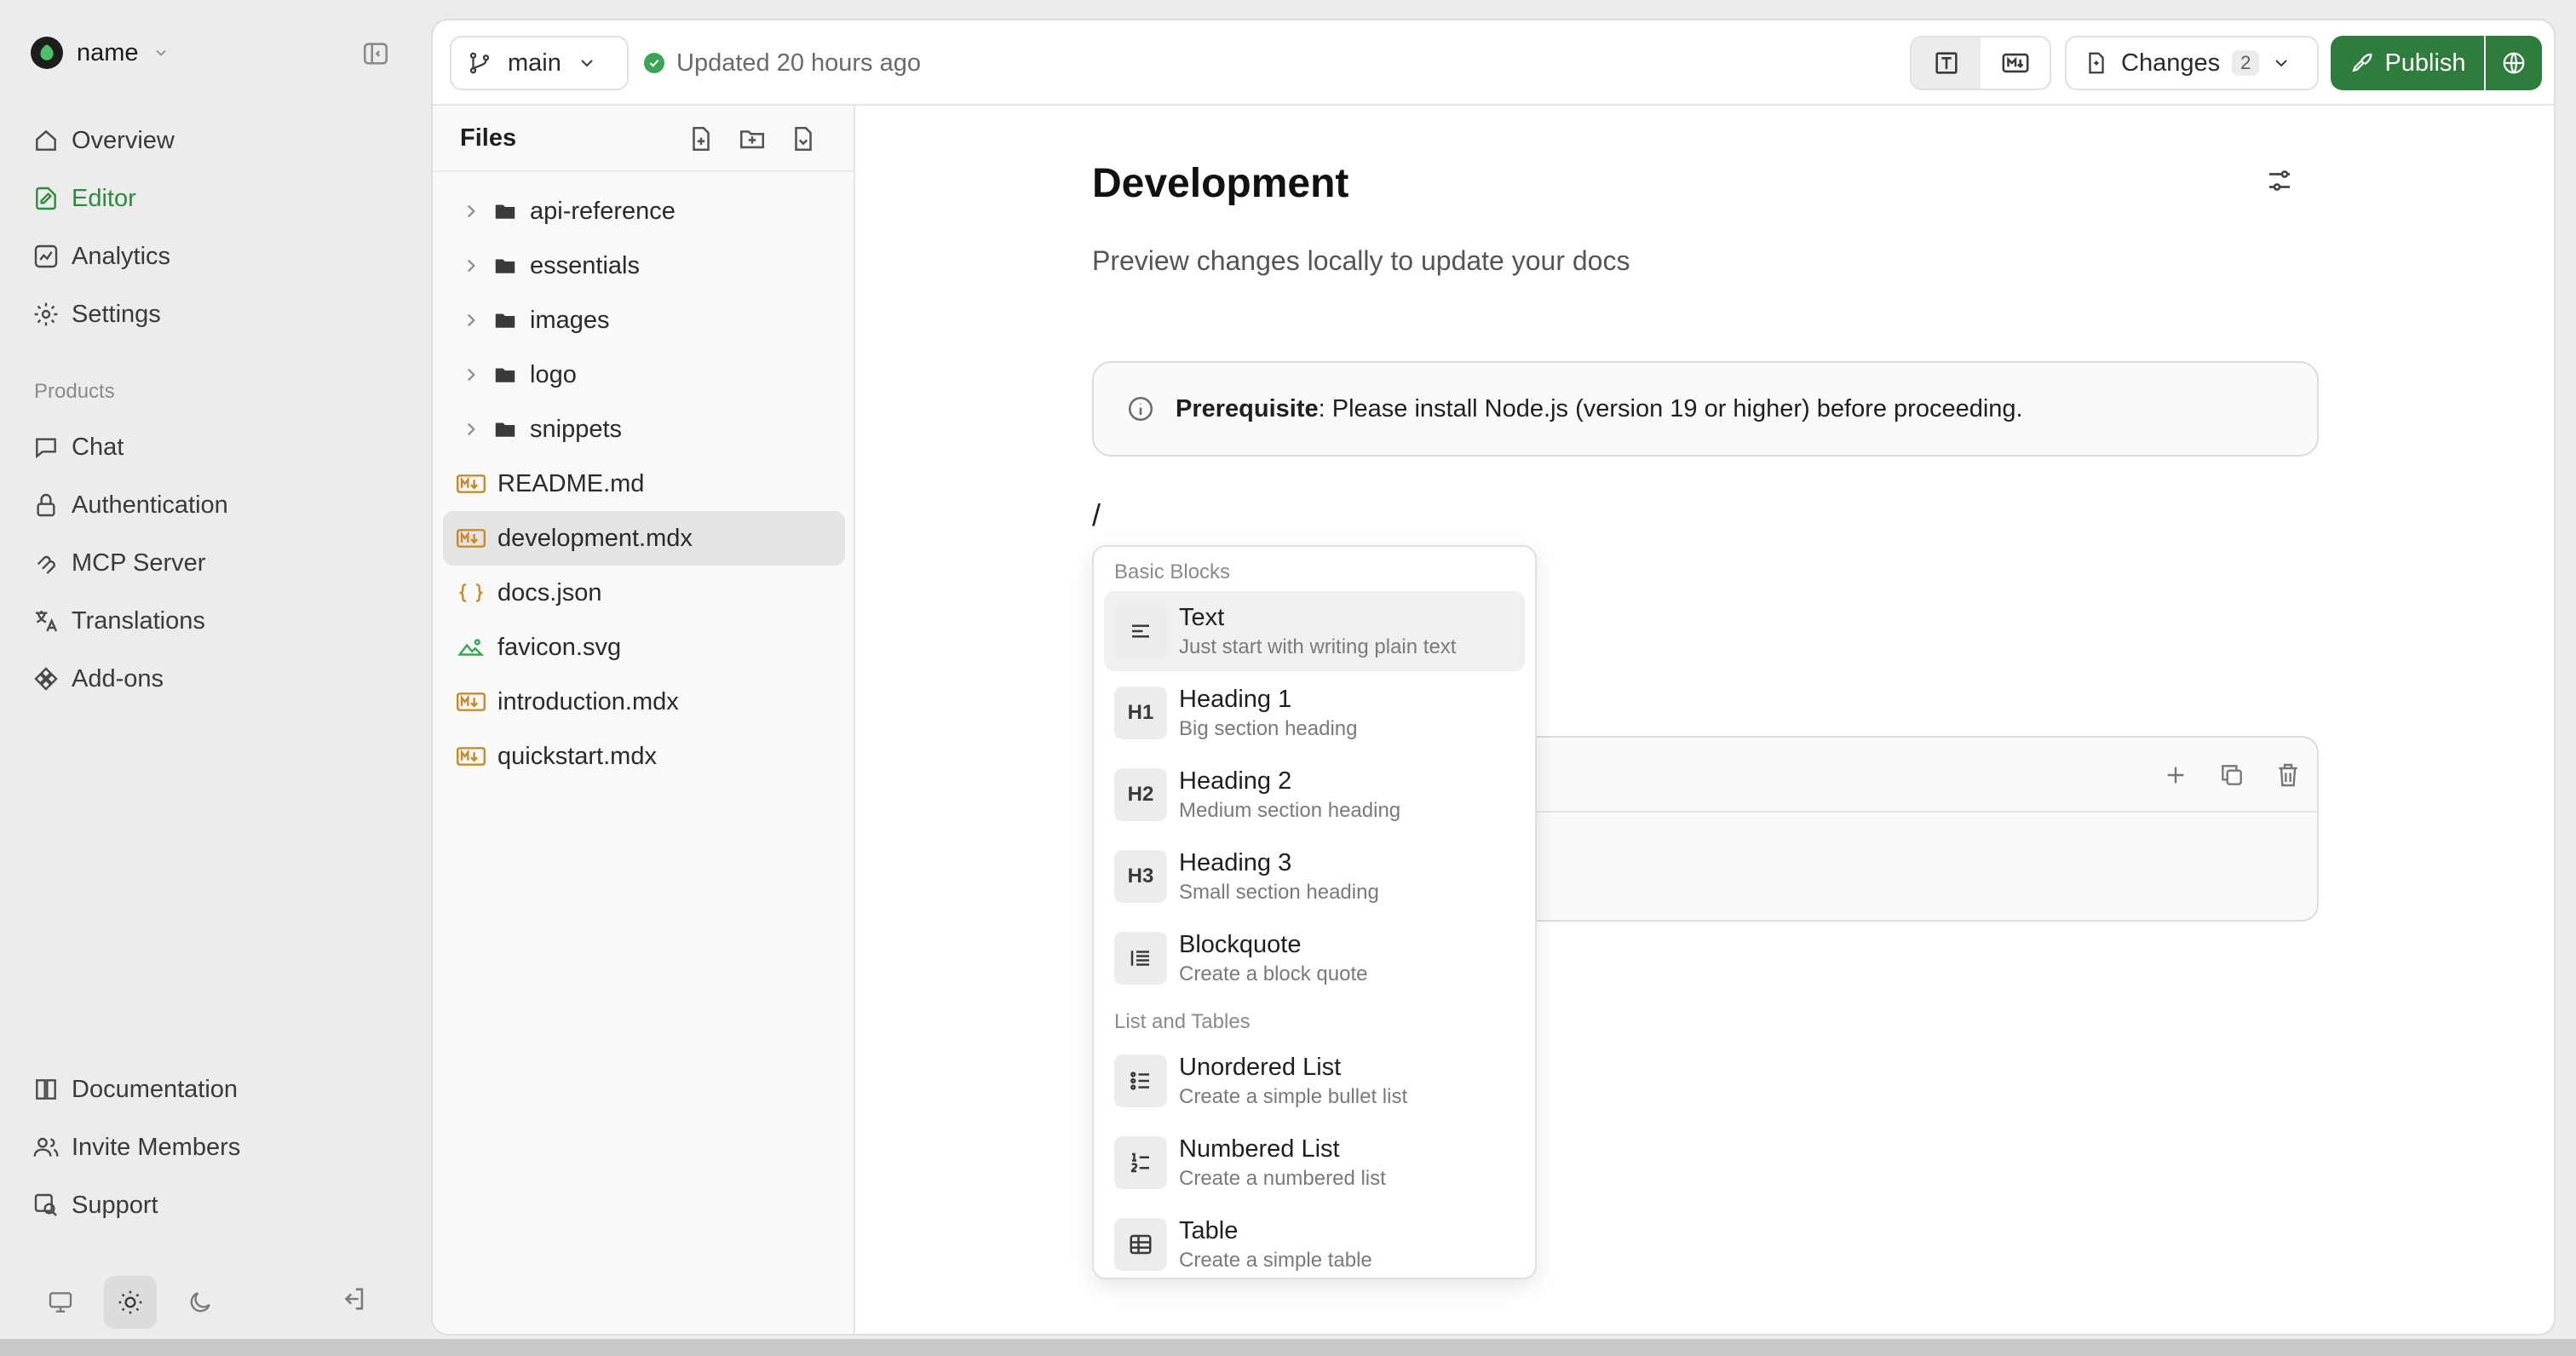  Describe the element at coordinates (130, 505) in the screenshot. I see `nav-item-authentication: Authentication` at that location.